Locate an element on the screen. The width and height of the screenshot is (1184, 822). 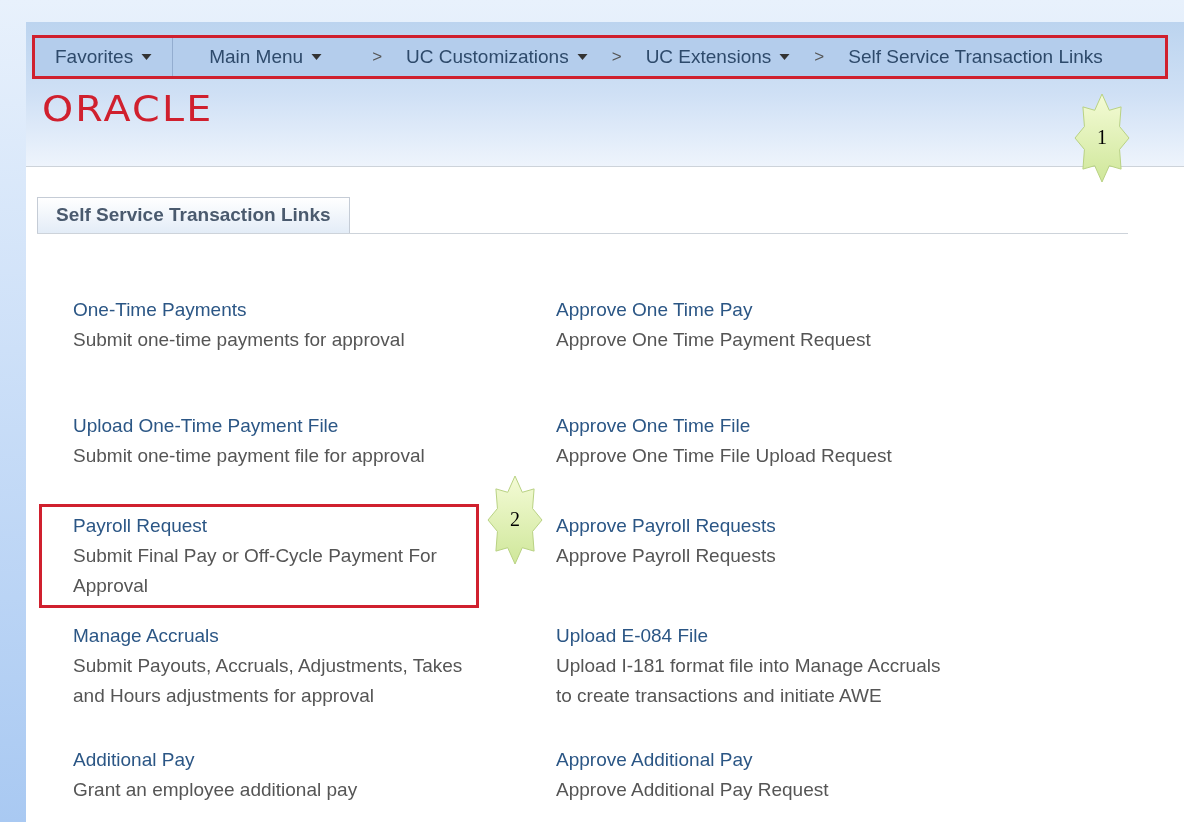
link-description: Grant an employee additional pay is located at coordinates (216, 790).